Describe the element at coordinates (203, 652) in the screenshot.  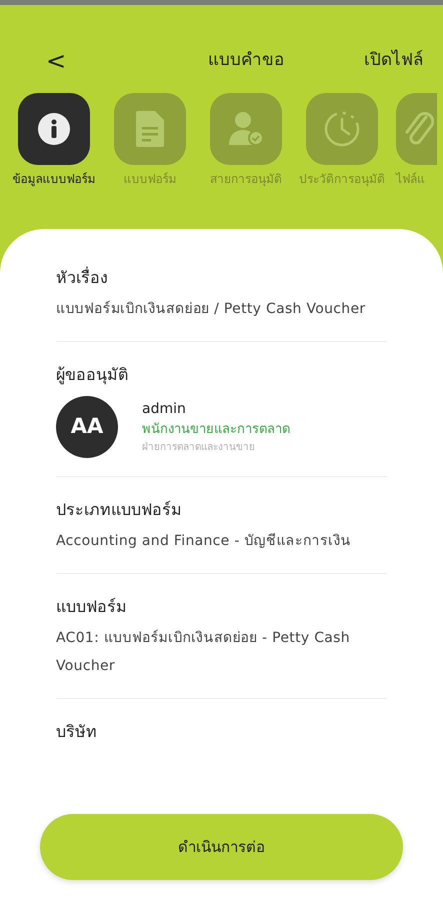
I see `field-value: AC01: แบบฟอร์มเบิกเงินสดย่อย - Petty Cash Voucher` at that location.